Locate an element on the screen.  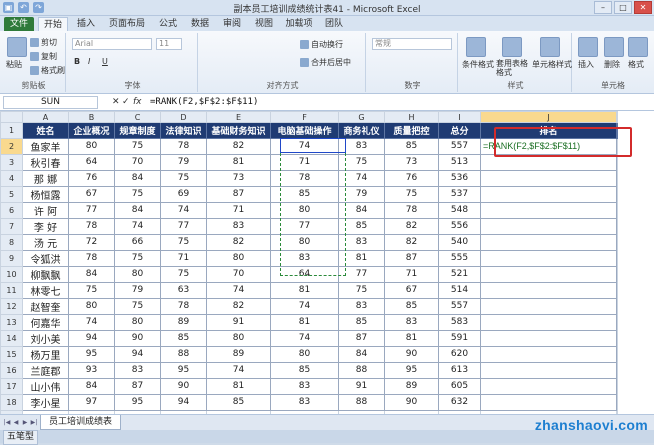
row-header: 17 is located at coordinates (11, 386).